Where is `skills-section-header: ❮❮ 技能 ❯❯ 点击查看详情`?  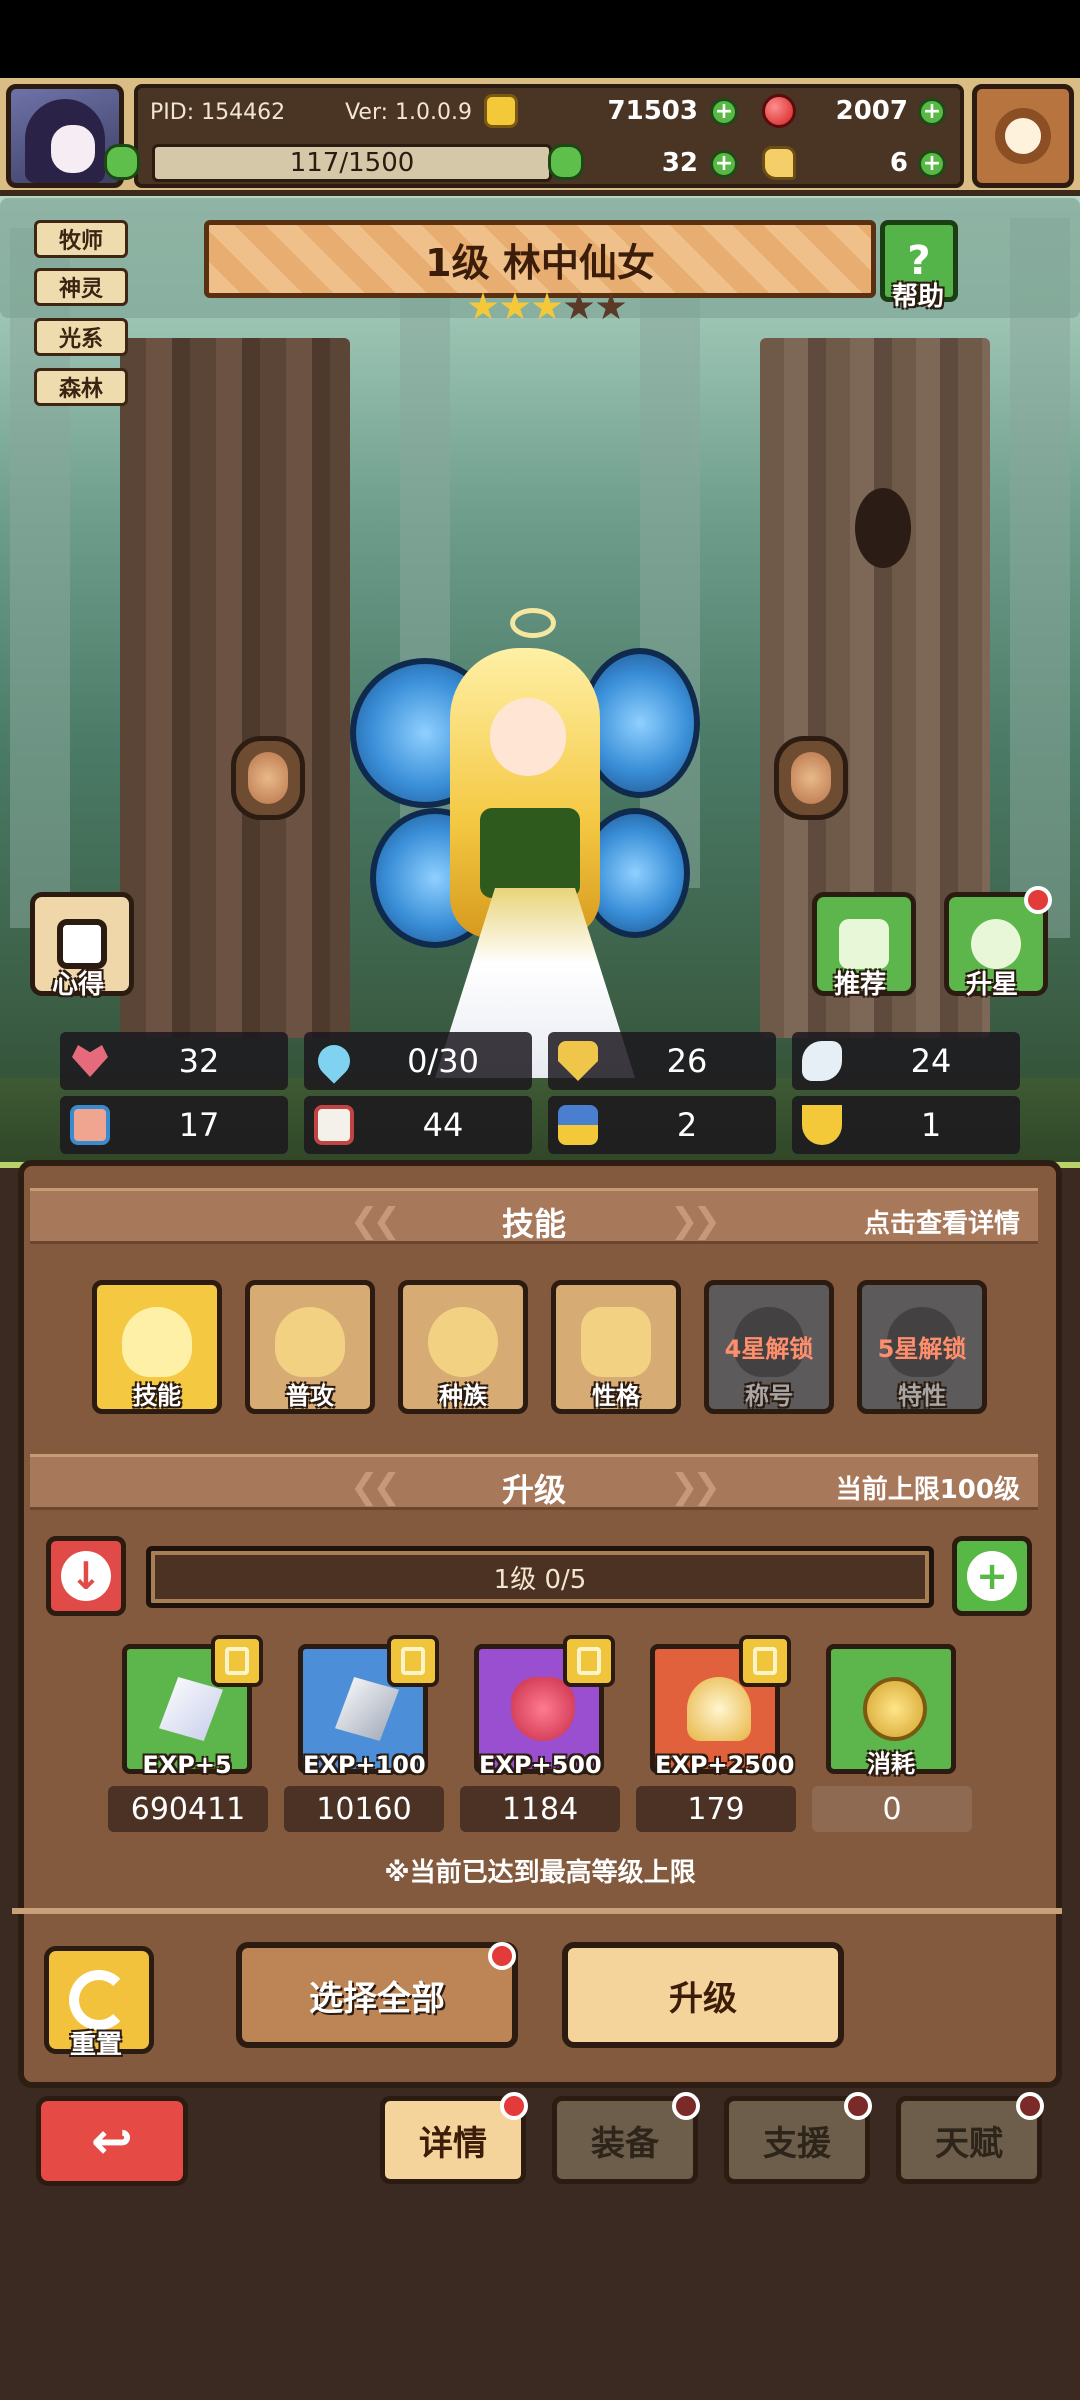 skills-section-header: ❮❮ 技能 ❯❯ 点击查看详情 is located at coordinates (534, 1216).